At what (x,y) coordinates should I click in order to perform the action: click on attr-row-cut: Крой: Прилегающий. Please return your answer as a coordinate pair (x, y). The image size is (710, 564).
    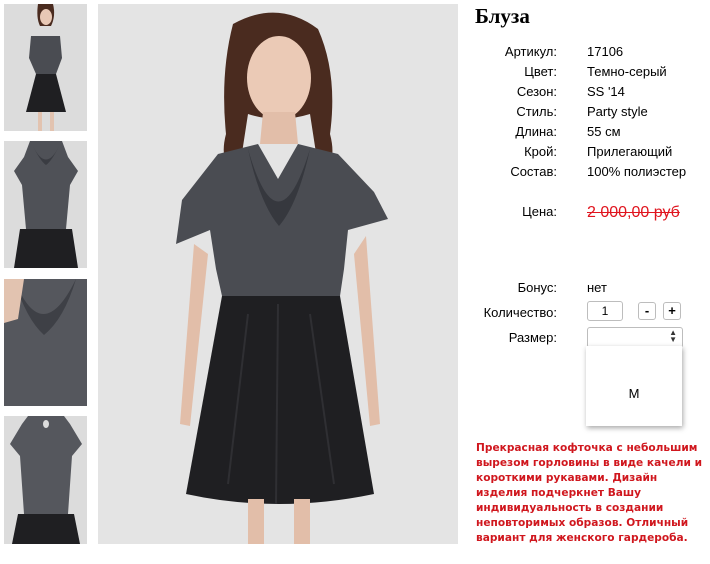
    Looking at the image, I should click on (575, 154).